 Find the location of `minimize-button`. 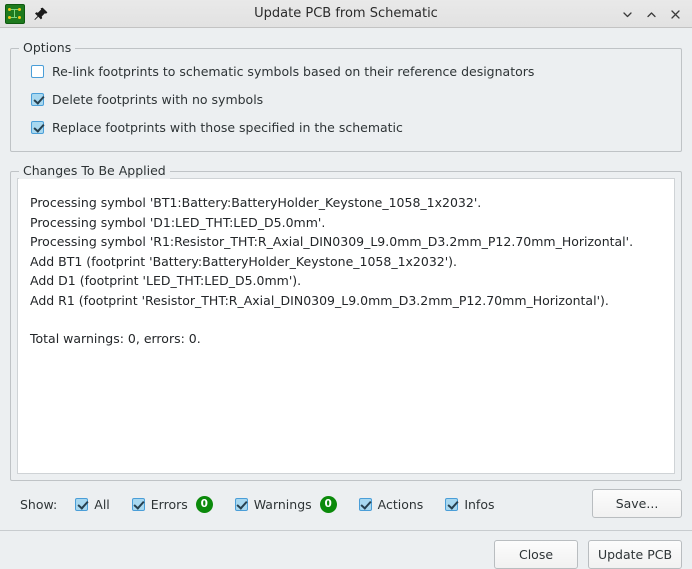

minimize-button is located at coordinates (627, 14).